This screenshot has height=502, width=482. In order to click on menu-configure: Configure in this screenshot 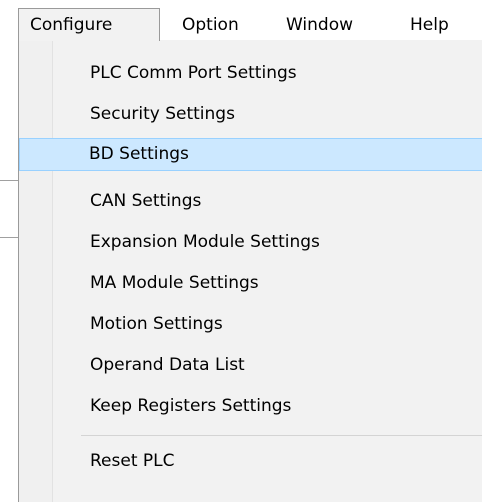, I will do `click(89, 24)`.